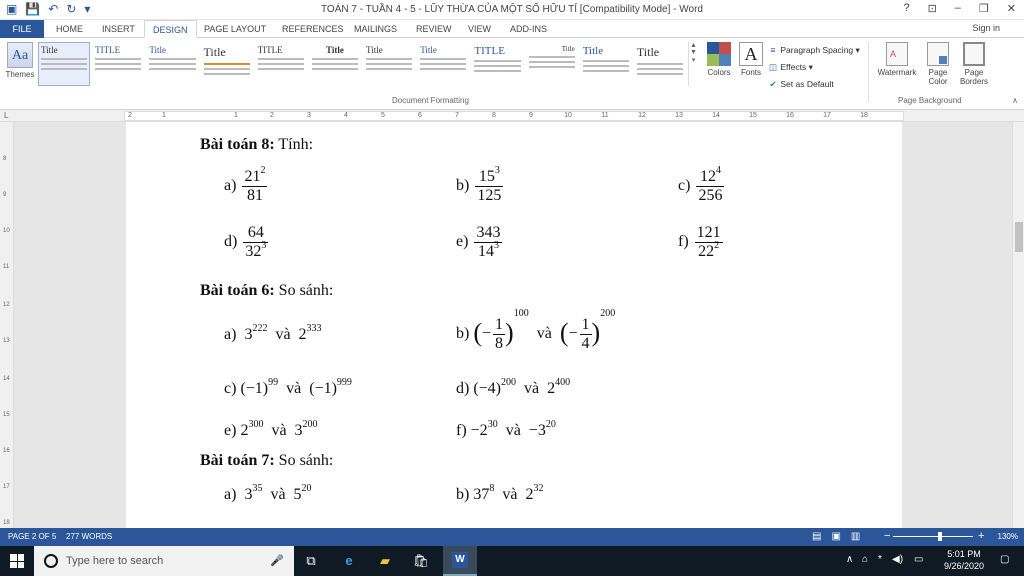 The width and height of the screenshot is (1024, 576). I want to click on b6-item-b: b) (− 1 8)100 và (− 1 4)200, so click(536, 330).